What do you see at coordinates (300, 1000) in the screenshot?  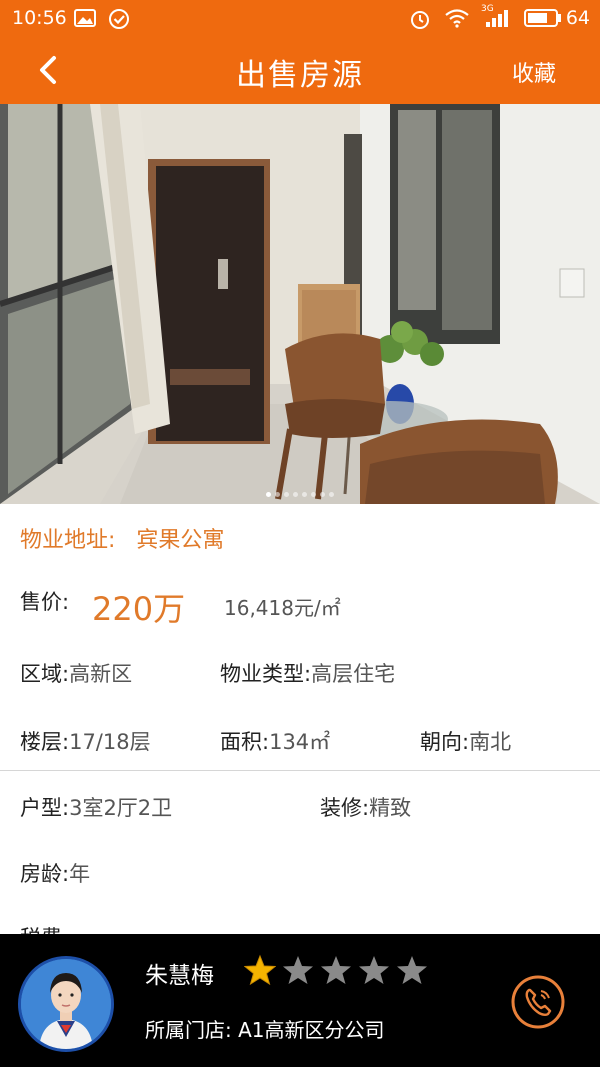 I see `agent-bar: 朱慧梅 所属门店: A1高新区分公司` at bounding box center [300, 1000].